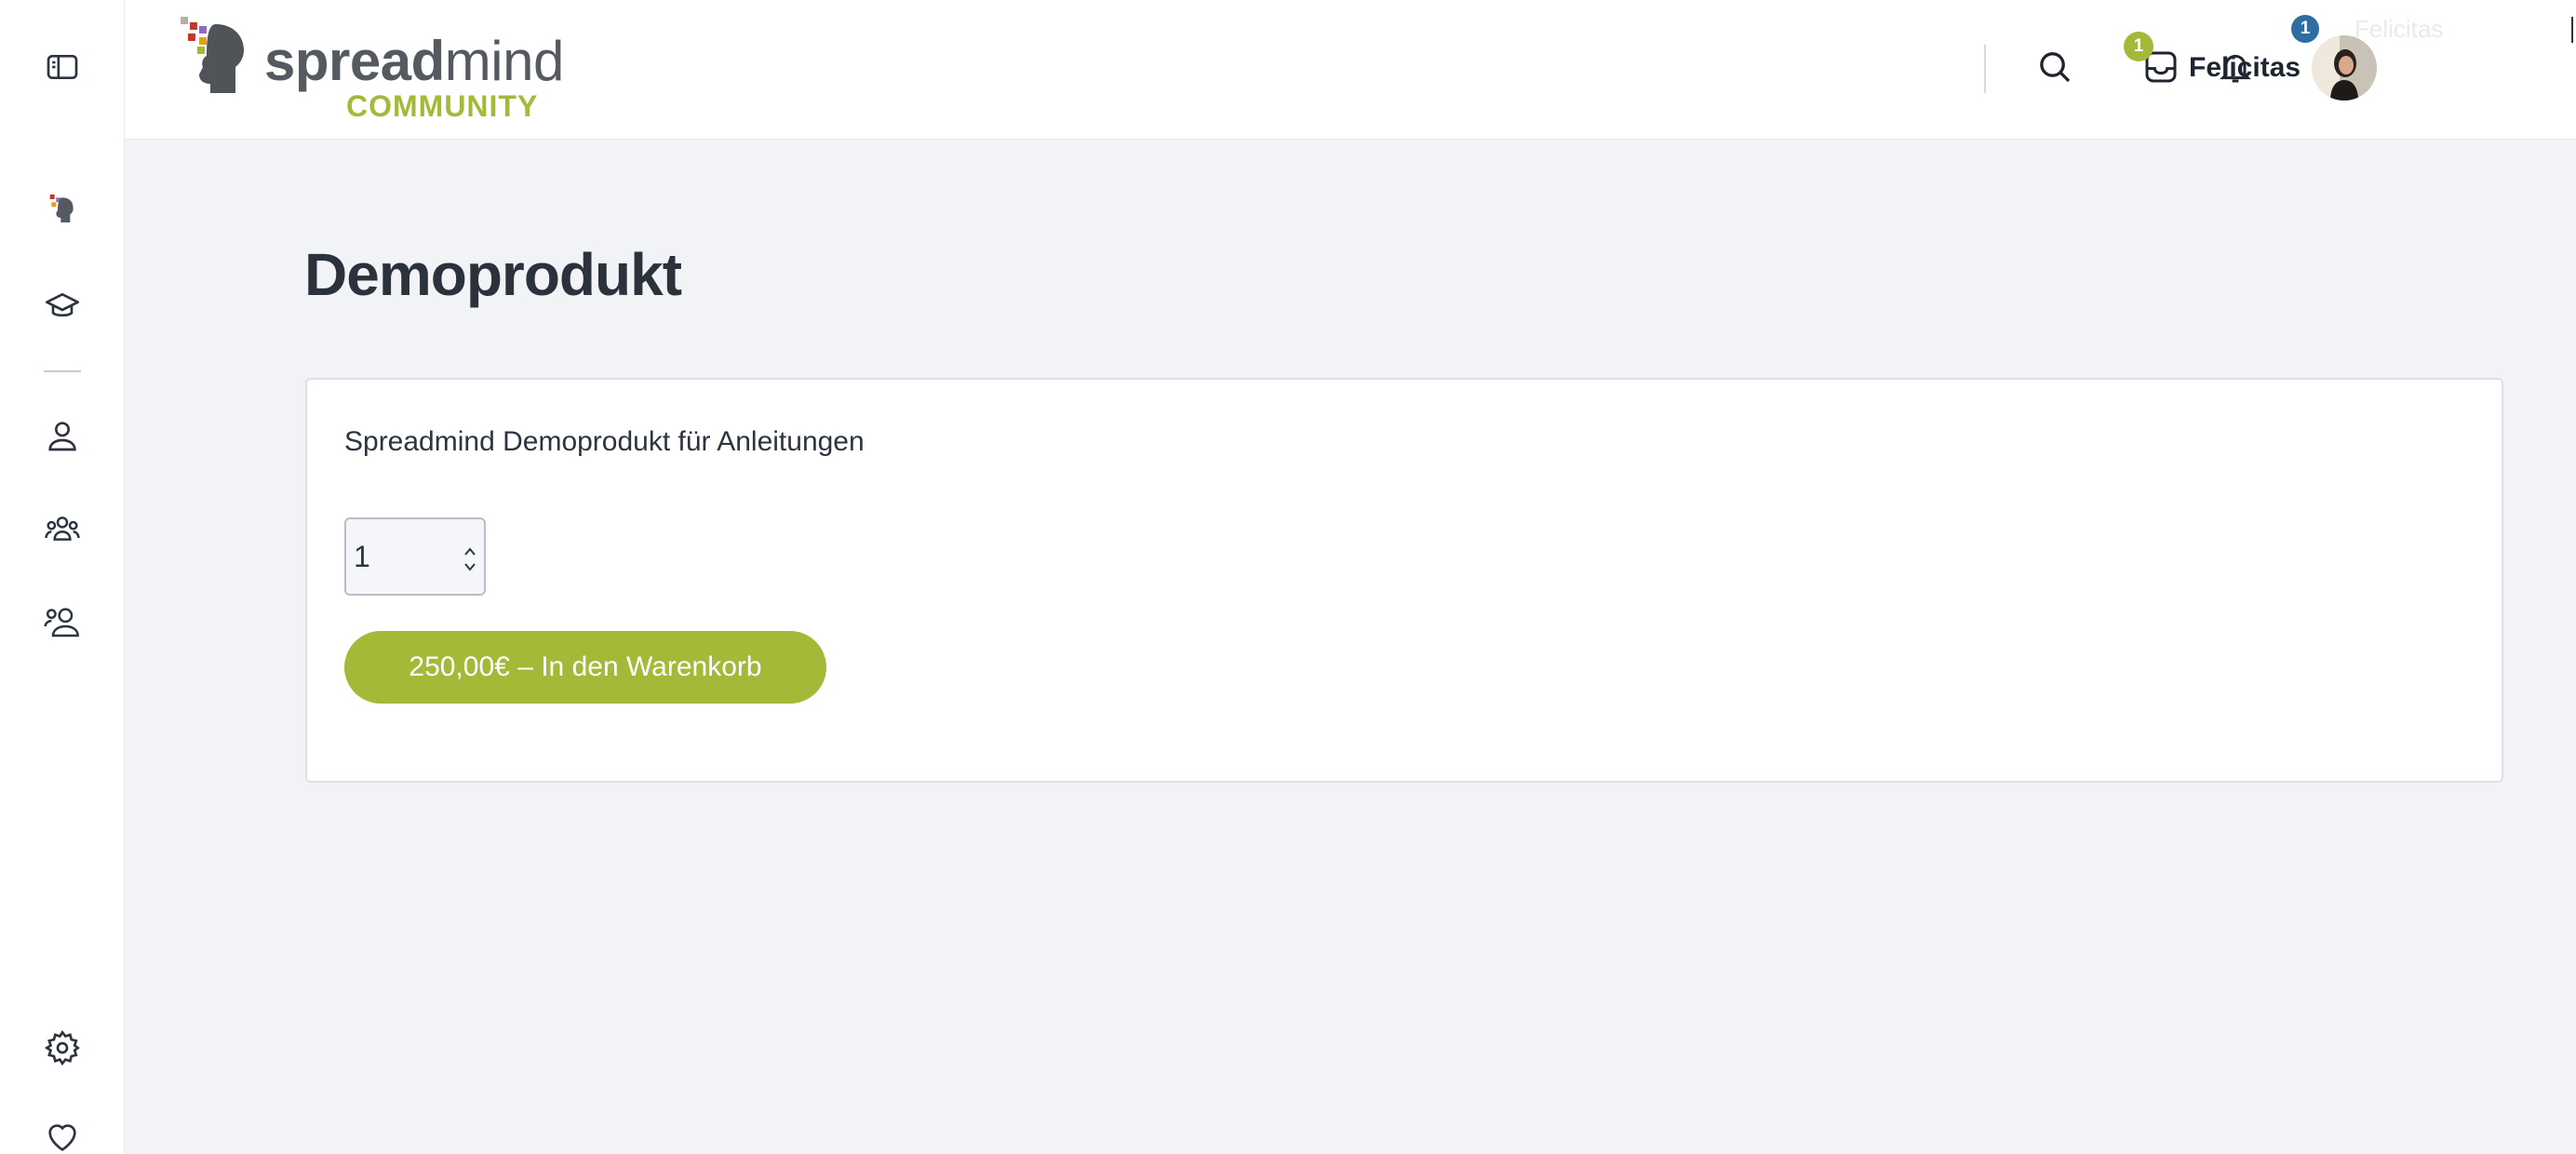 This screenshot has width=2576, height=1154. What do you see at coordinates (470, 559) in the screenshot?
I see `spinner-arrows-icon` at bounding box center [470, 559].